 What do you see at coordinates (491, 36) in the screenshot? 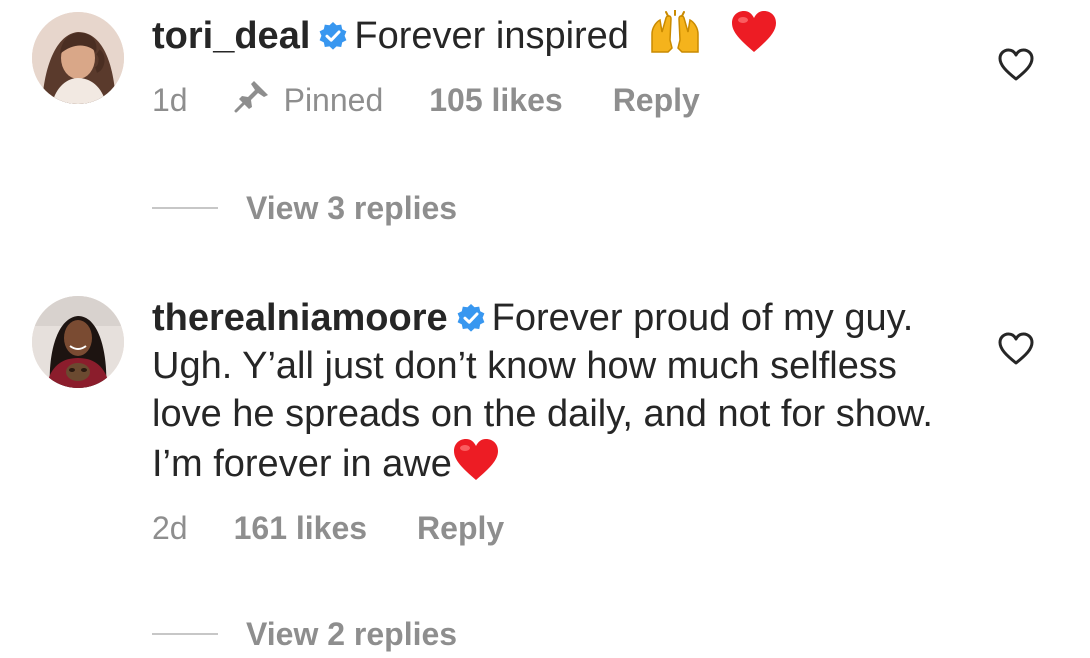
I see `comment-text: Forever inspired` at bounding box center [491, 36].